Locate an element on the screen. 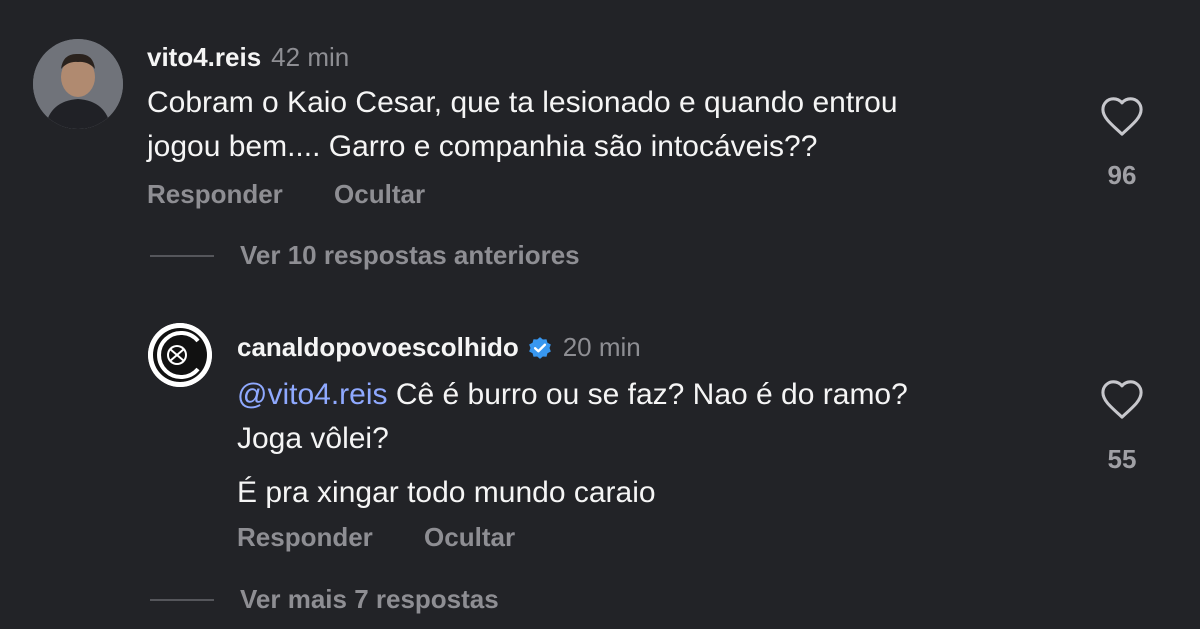  club-logo-icon is located at coordinates (180, 355).